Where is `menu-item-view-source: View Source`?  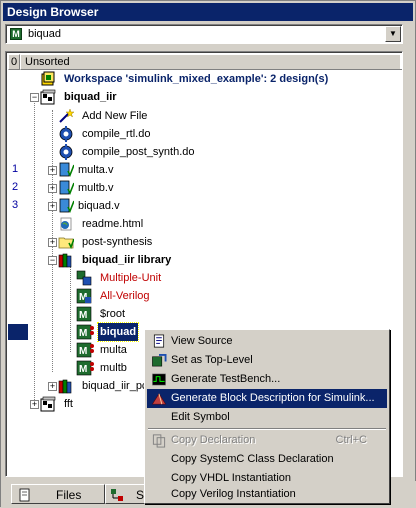
menu-item-view-source: View Source is located at coordinates (267, 341).